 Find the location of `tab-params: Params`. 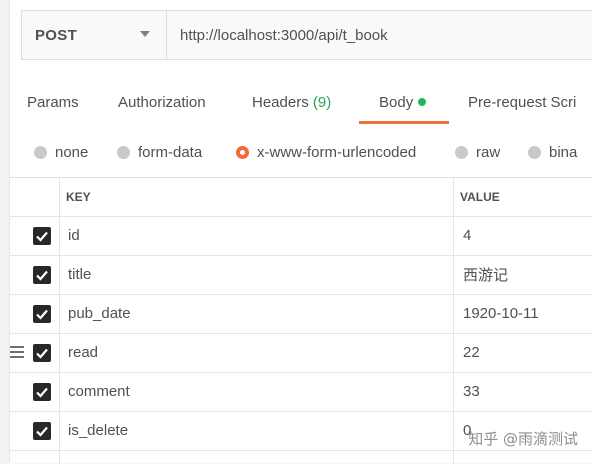

tab-params: Params is located at coordinates (53, 102).